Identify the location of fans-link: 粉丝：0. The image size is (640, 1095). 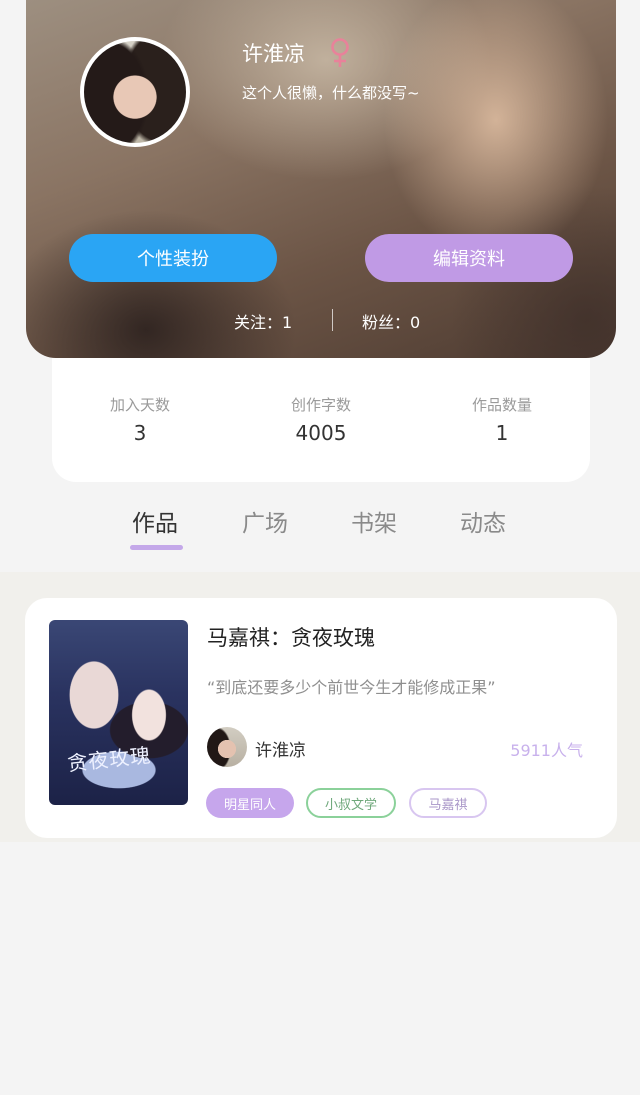
(391, 321).